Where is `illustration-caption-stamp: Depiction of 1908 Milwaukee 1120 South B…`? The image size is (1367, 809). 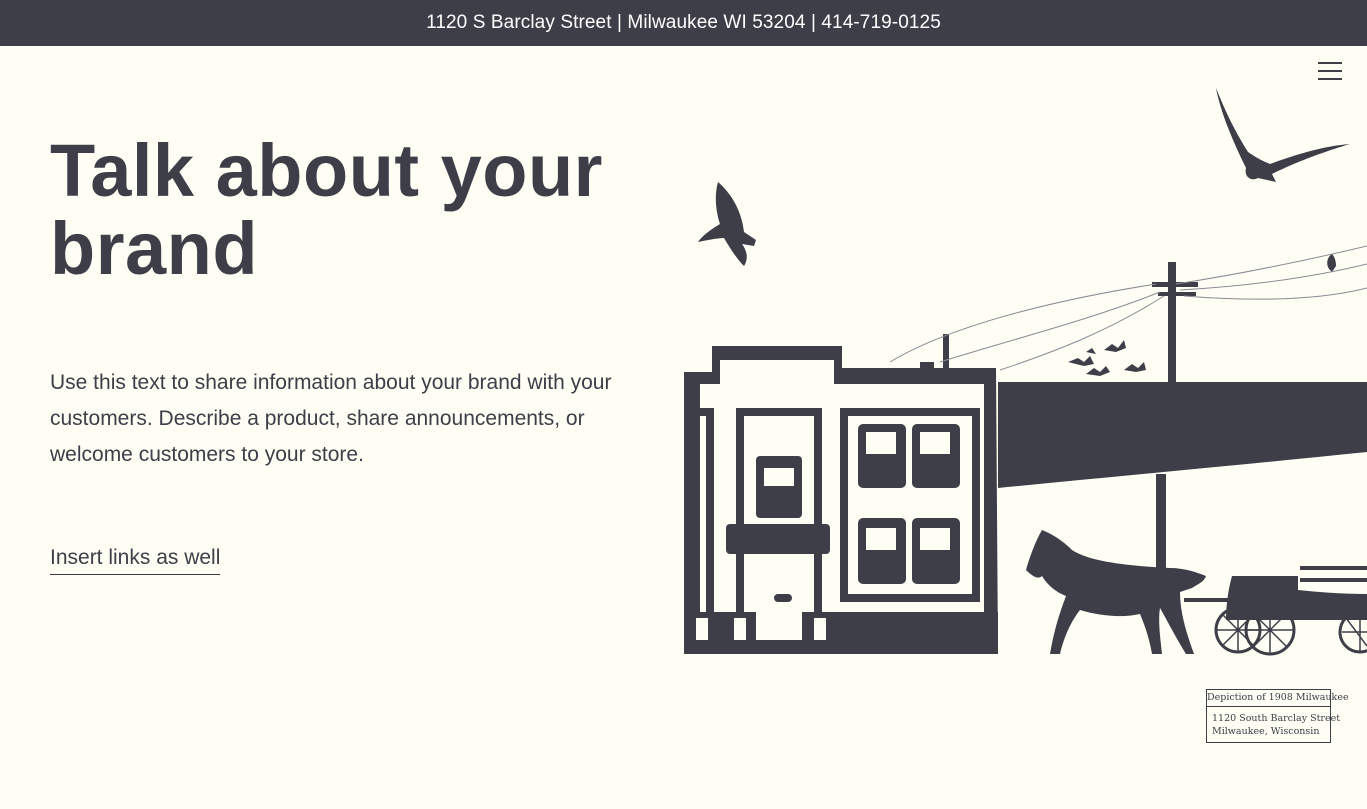 illustration-caption-stamp: Depiction of 1908 Milwaukee 1120 South B… is located at coordinates (1277, 716).